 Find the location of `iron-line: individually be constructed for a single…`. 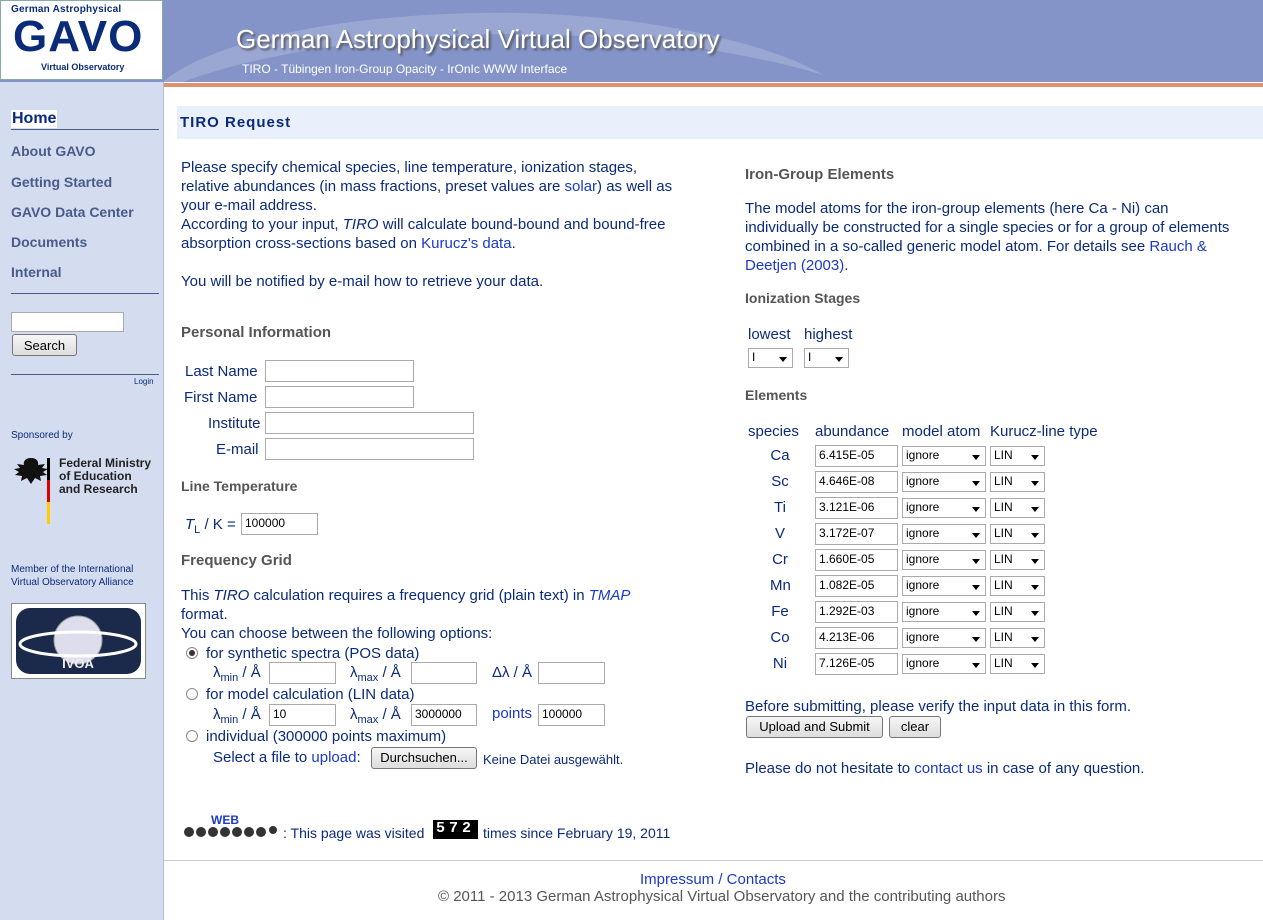

iron-line: individually be constructed for a single… is located at coordinates (987, 227).